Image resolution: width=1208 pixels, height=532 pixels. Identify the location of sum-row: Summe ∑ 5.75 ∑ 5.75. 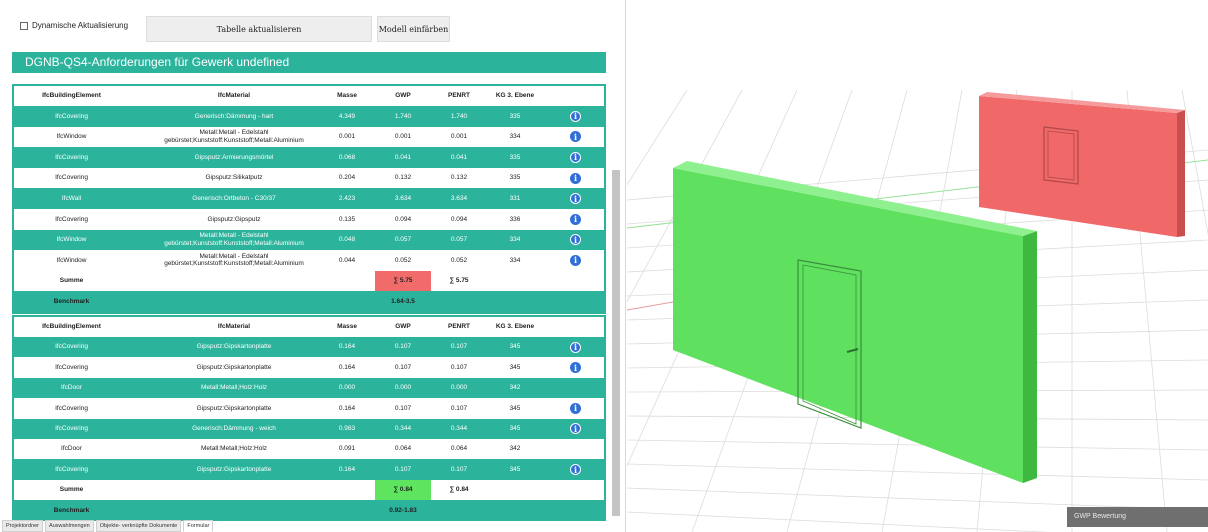
(309, 281).